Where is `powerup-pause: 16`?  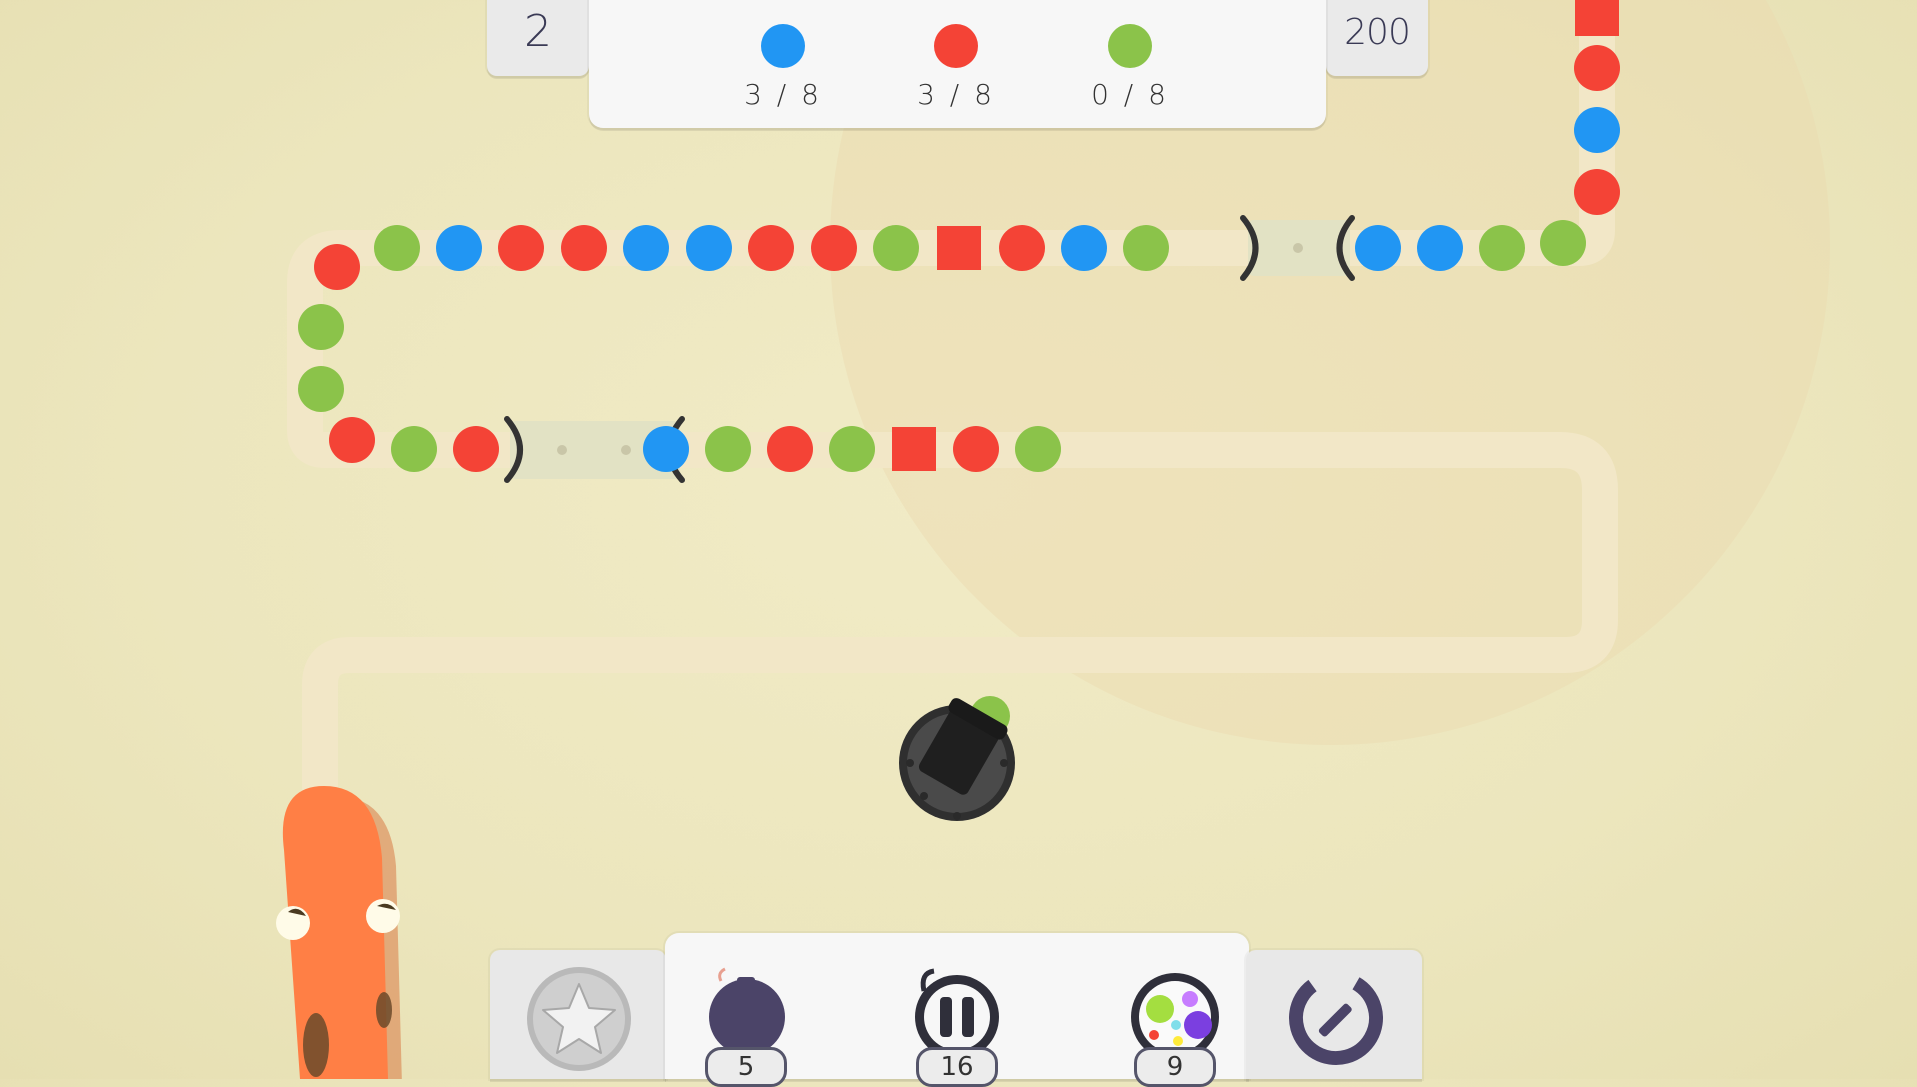
powerup-pause: 16 is located at coordinates (957, 1024).